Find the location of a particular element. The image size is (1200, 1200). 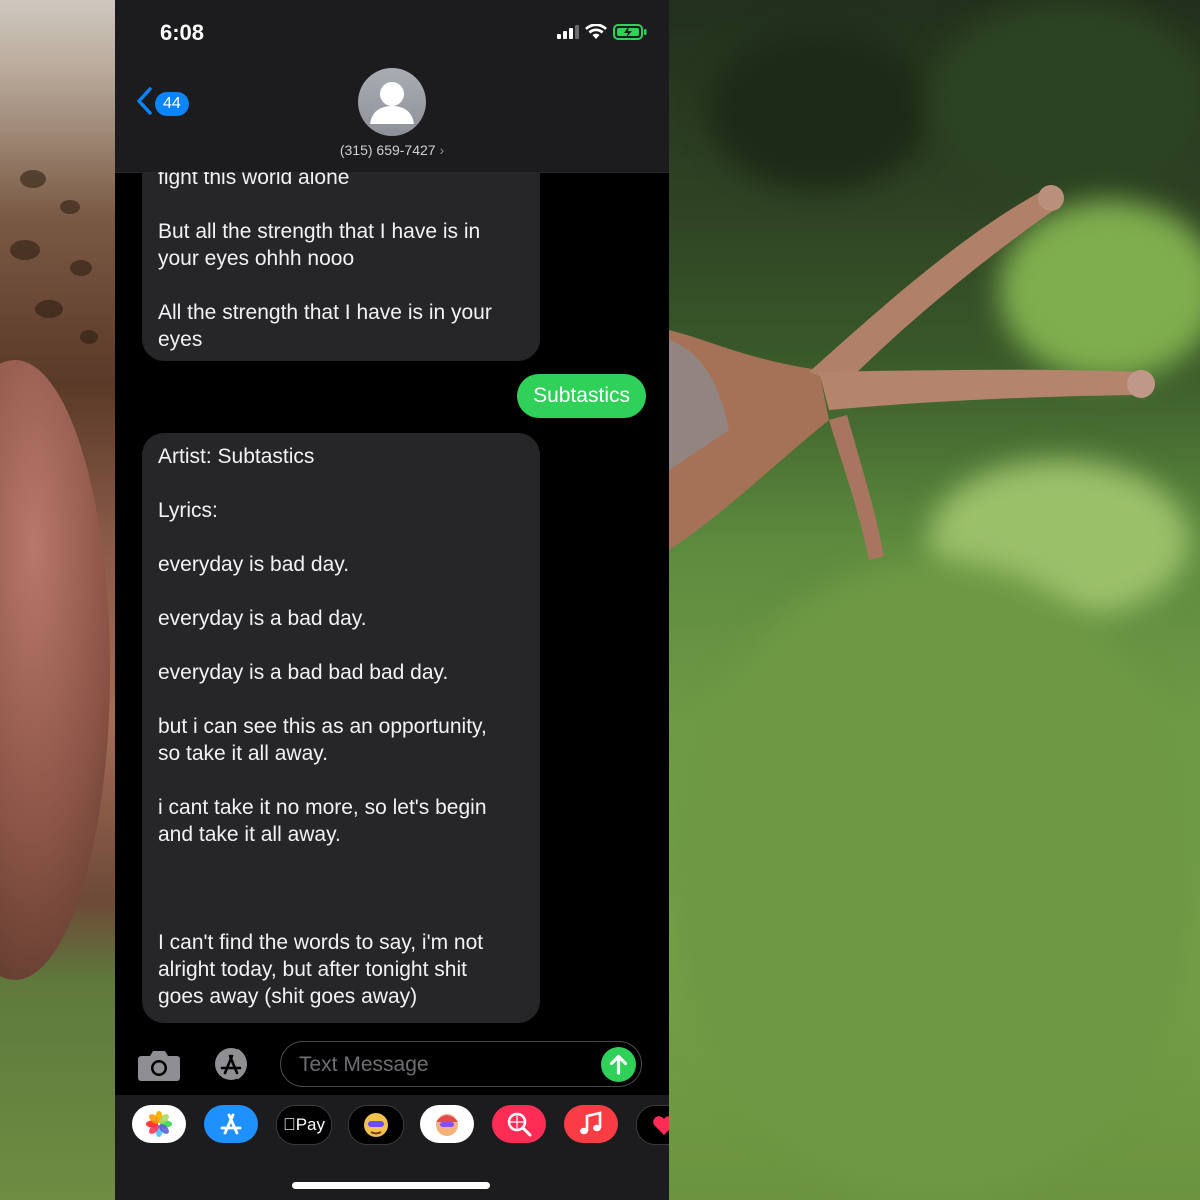

contact-name-button: (315) 659-7427 › is located at coordinates (392, 150).